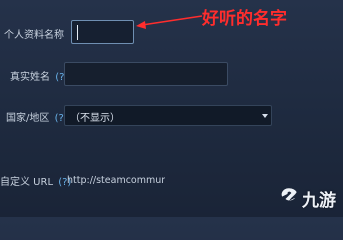  I want to click on annotation-text: 好听的名字, so click(244, 19).